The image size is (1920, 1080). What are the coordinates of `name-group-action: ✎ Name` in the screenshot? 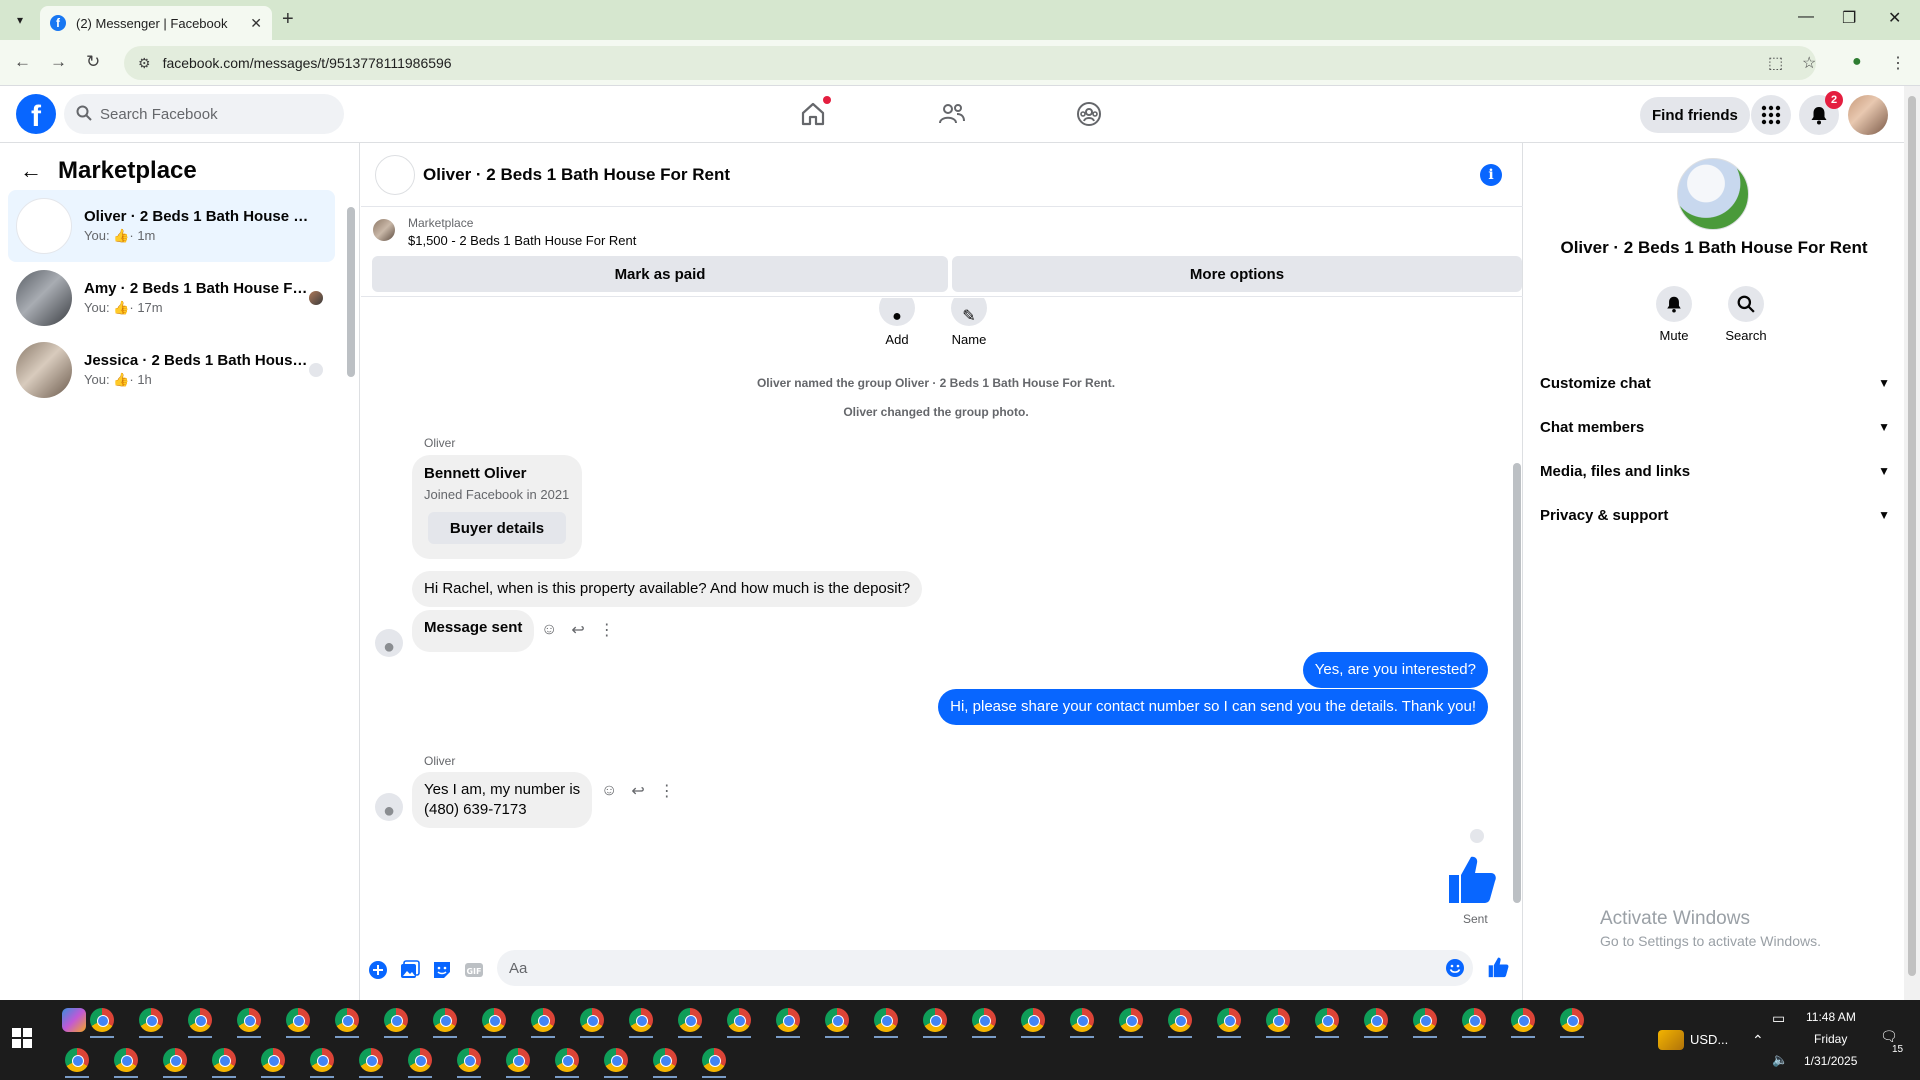 It's located at (969, 322).